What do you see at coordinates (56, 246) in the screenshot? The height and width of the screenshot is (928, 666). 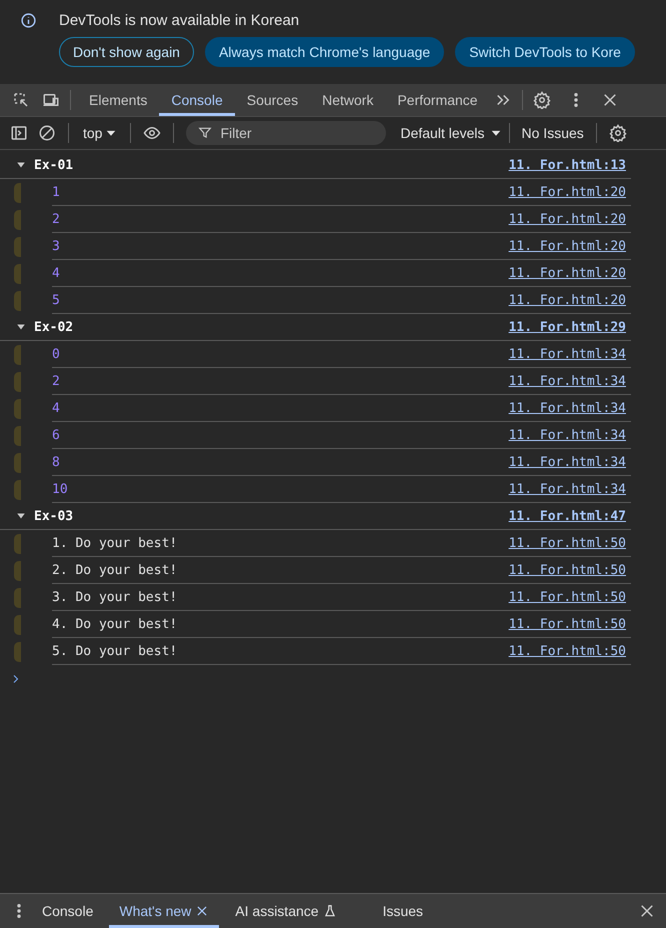 I see `log-message: 3` at bounding box center [56, 246].